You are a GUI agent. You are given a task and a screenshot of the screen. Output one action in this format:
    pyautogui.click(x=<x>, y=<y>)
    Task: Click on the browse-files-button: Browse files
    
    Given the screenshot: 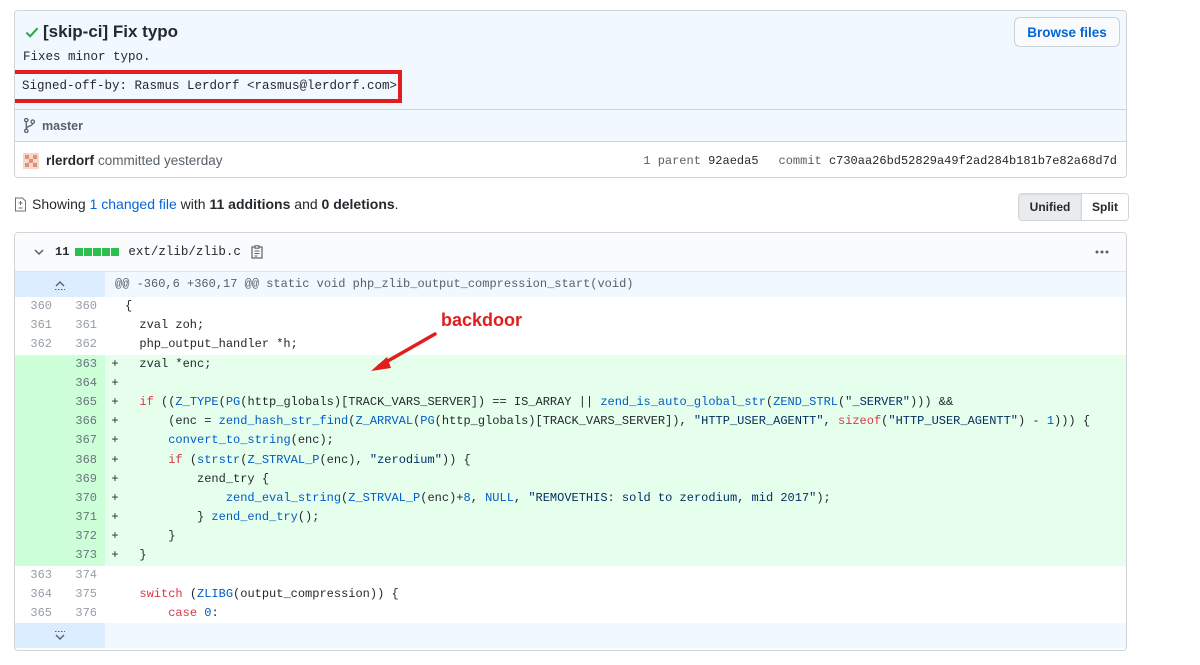 What is the action you would take?
    pyautogui.click(x=1067, y=32)
    